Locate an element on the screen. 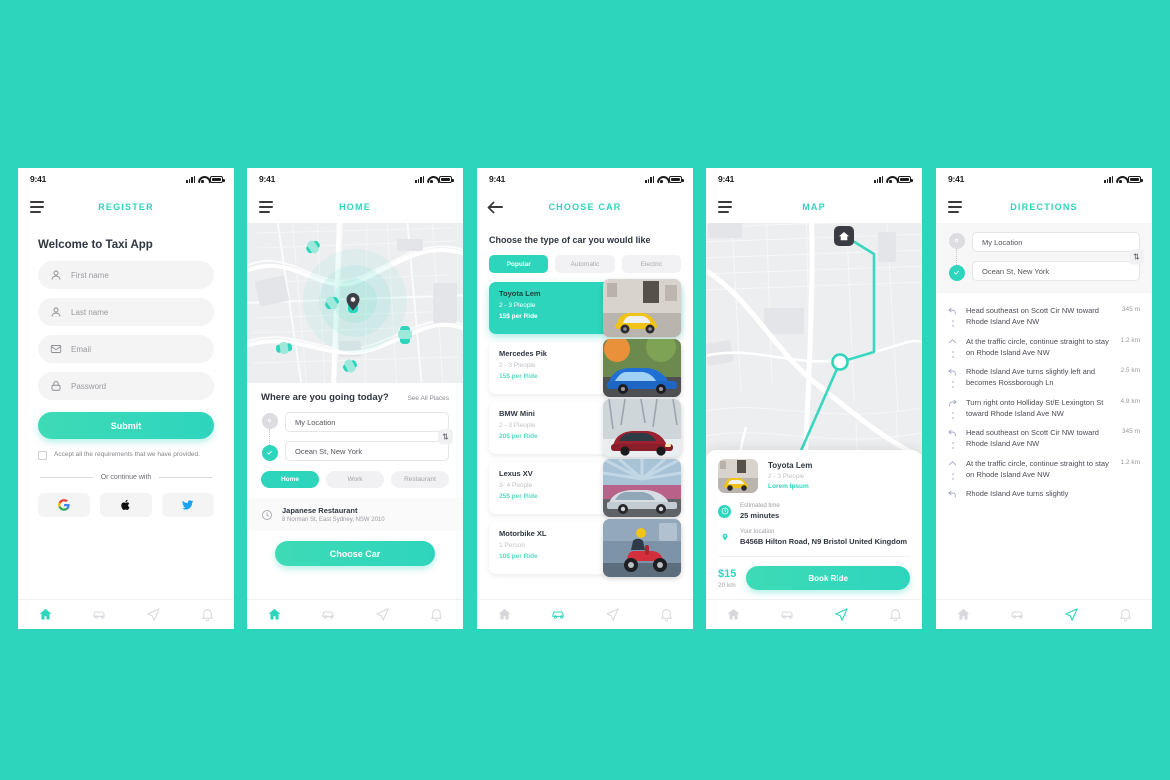 The width and height of the screenshot is (1170, 780). yellow-mini-photo is located at coordinates (738, 475).